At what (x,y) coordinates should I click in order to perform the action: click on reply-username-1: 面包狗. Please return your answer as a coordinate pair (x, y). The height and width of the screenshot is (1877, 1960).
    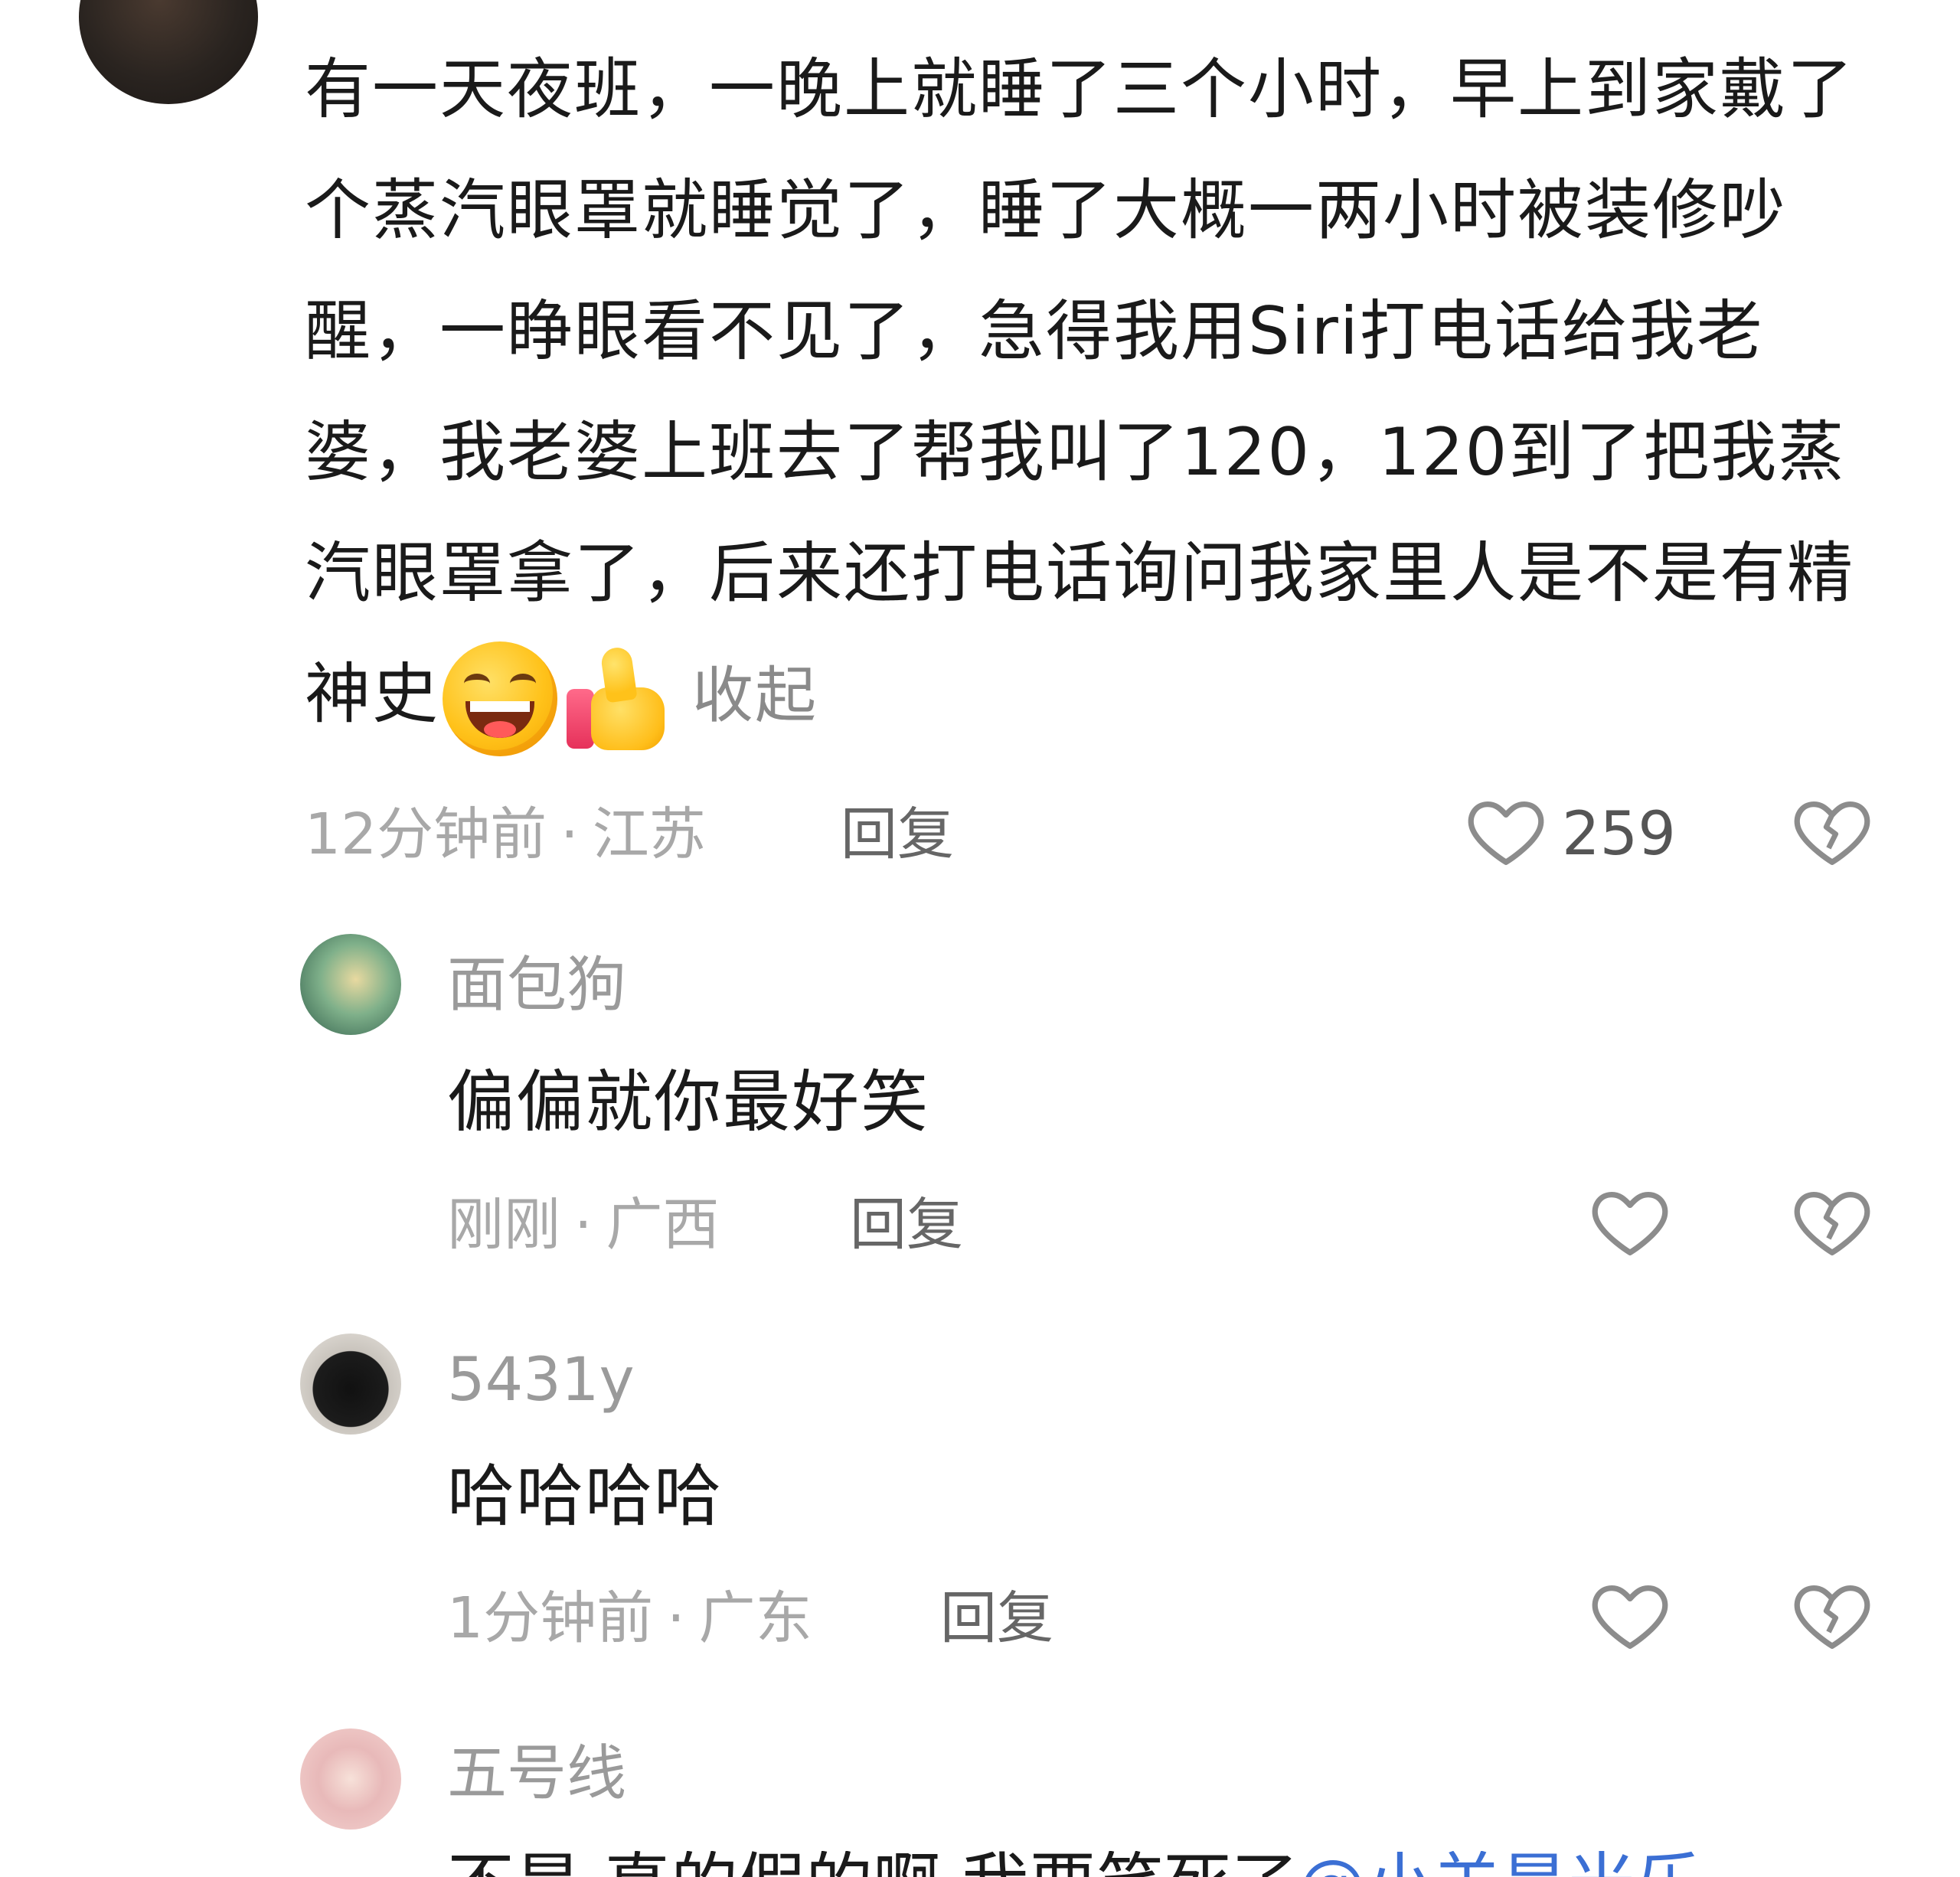
    Looking at the image, I should click on (536, 985).